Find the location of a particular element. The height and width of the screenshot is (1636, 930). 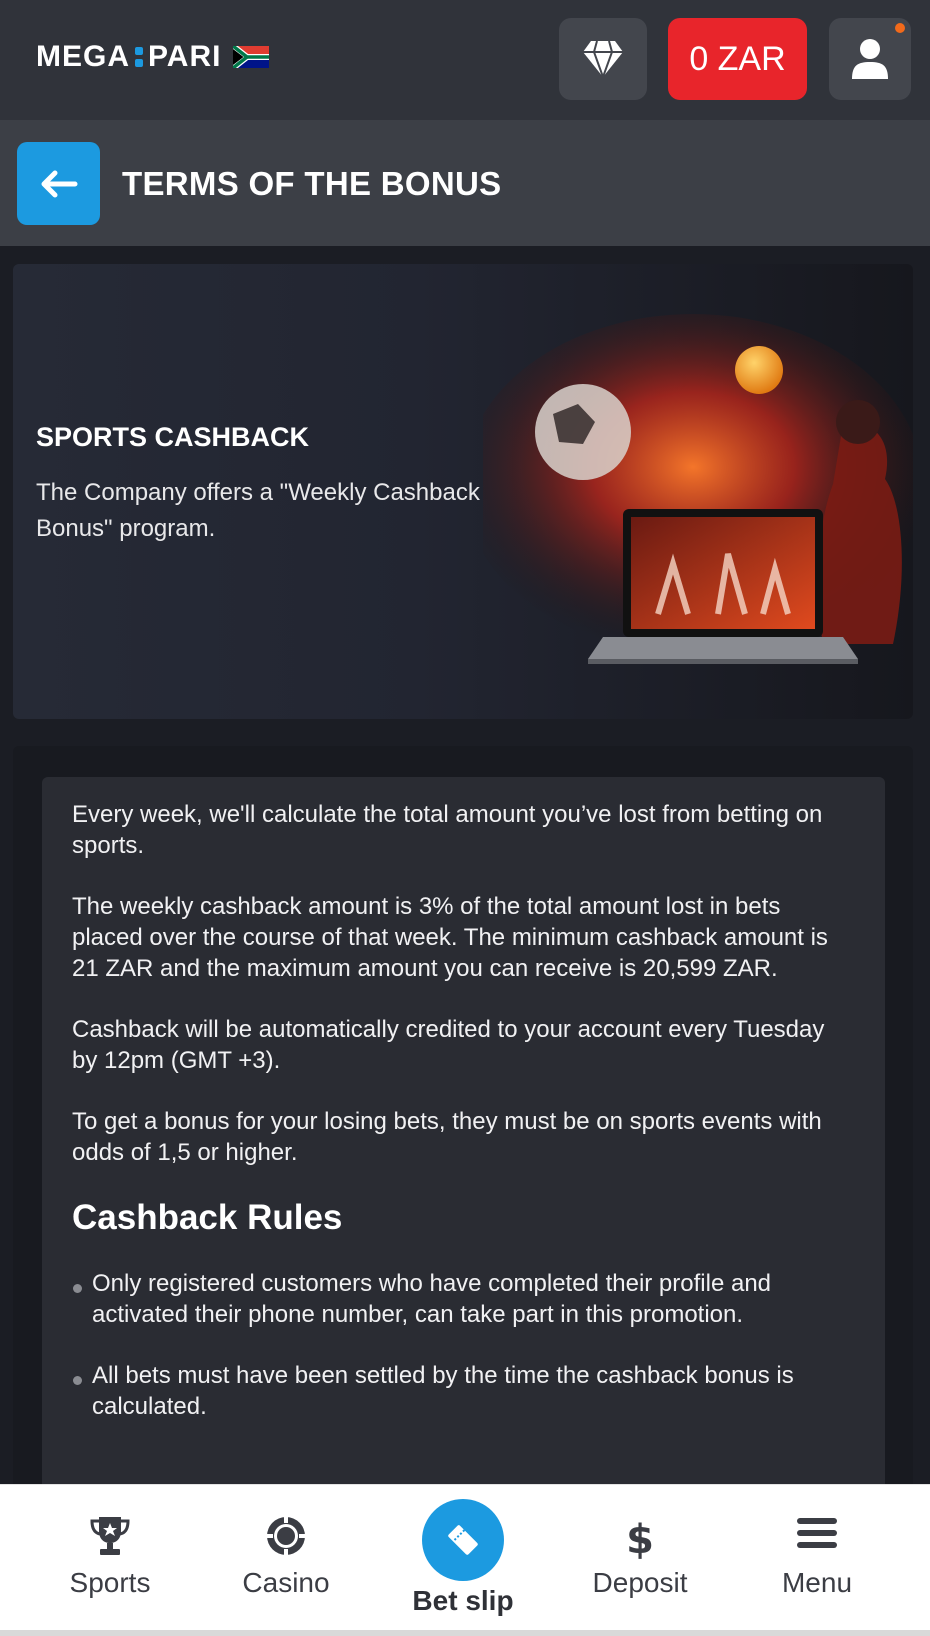

south-africa-flag-icon is located at coordinates (251, 57).